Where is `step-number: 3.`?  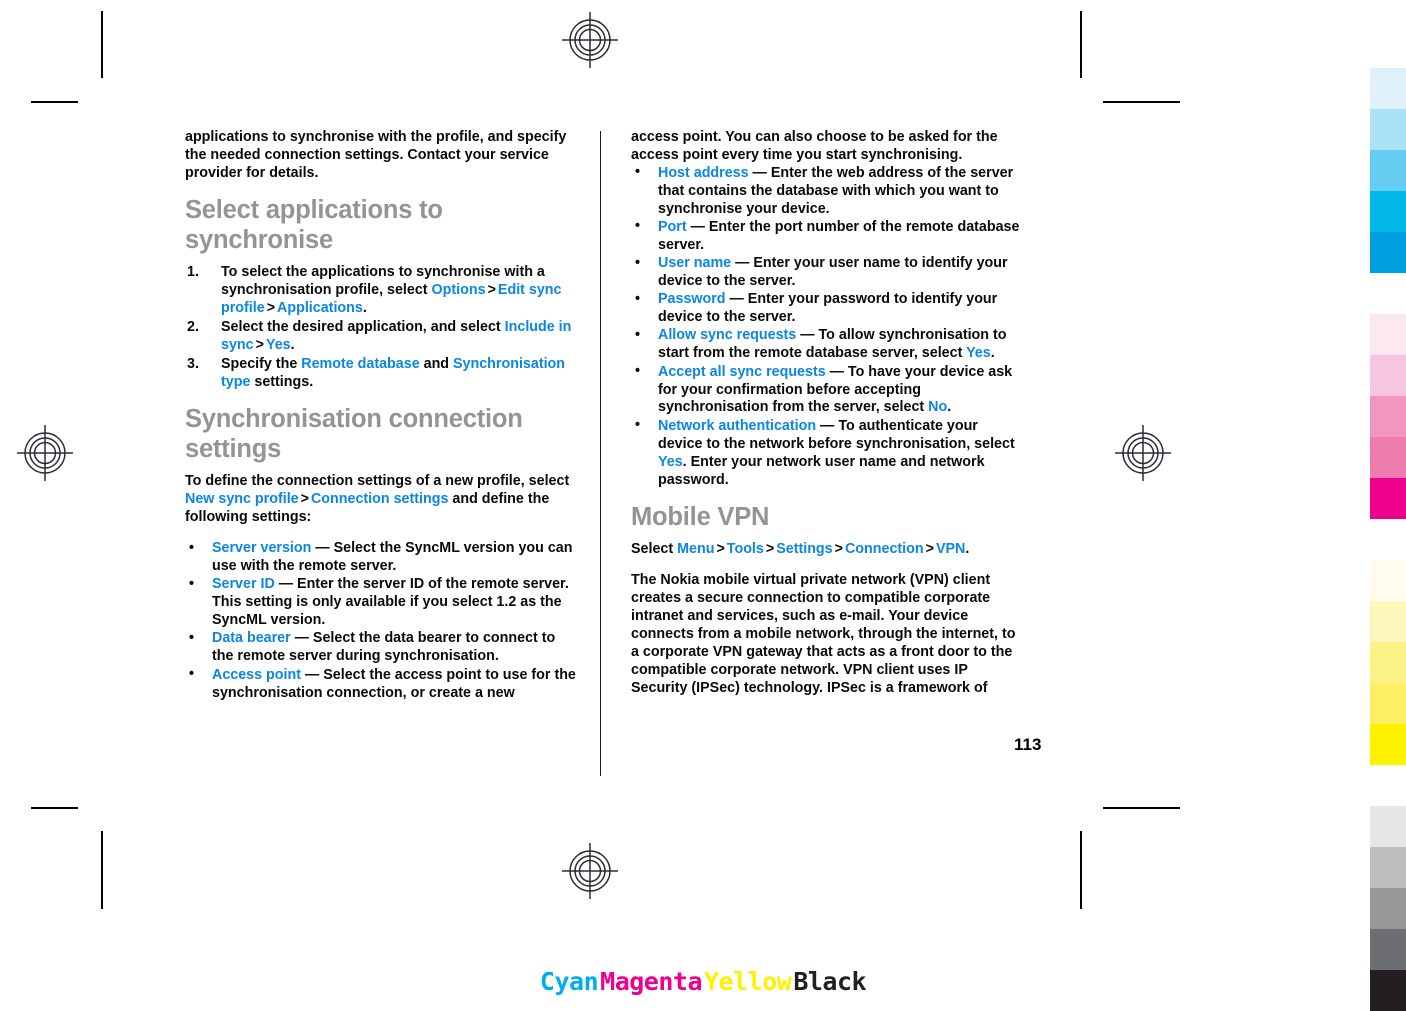
step-number: 3. is located at coordinates (193, 363).